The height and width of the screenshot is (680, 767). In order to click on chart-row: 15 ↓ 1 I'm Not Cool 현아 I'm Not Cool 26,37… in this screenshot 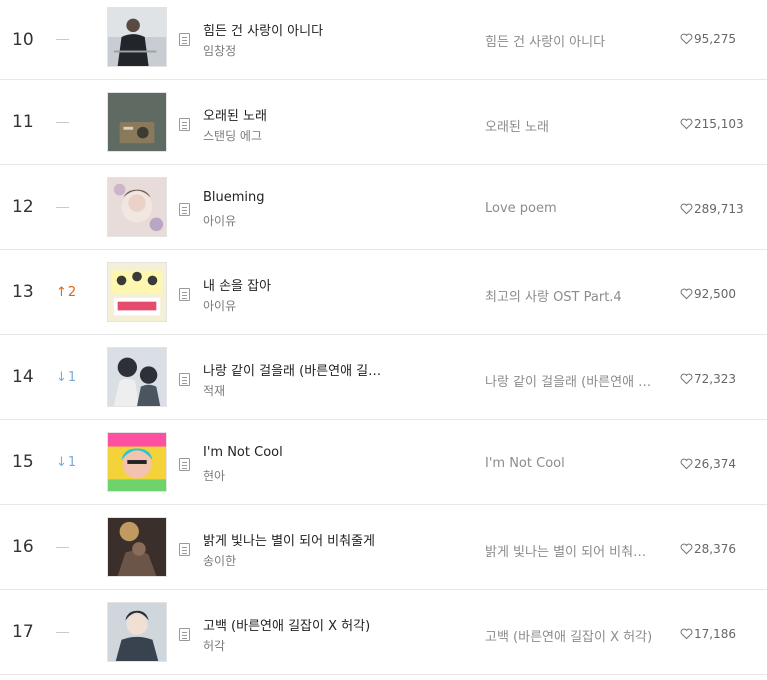, I will do `click(383, 462)`.